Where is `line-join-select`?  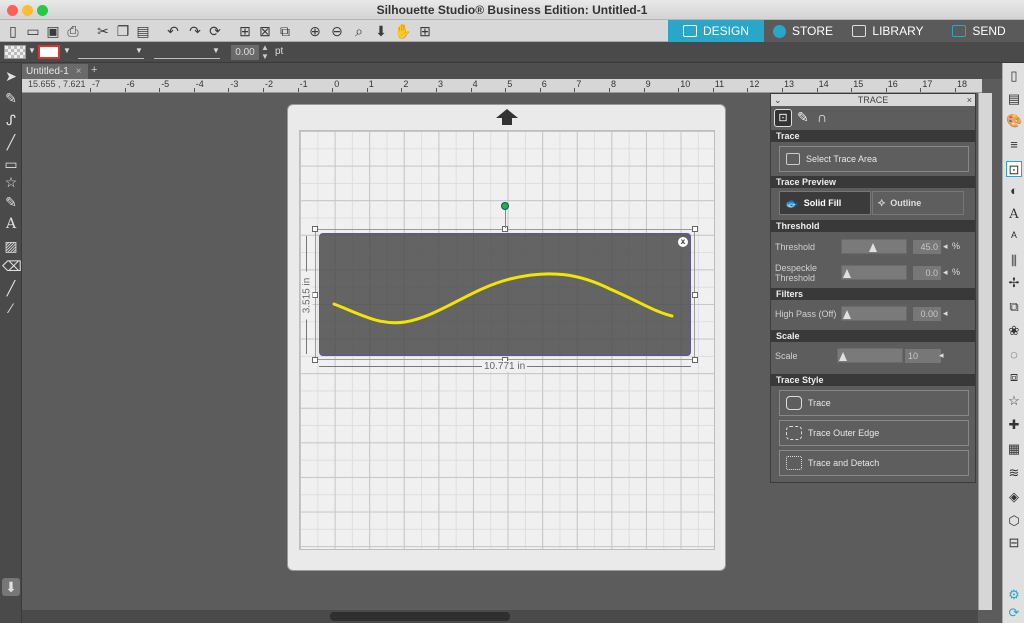
line-join-select is located at coordinates (187, 52).